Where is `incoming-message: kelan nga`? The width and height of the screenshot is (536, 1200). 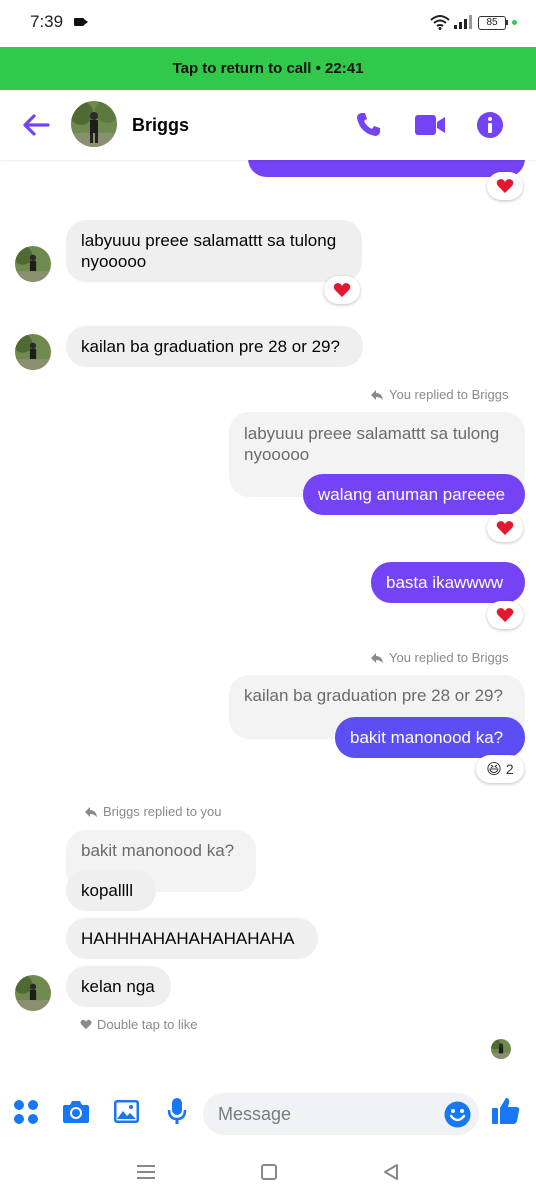
incoming-message: kelan nga is located at coordinates (118, 986).